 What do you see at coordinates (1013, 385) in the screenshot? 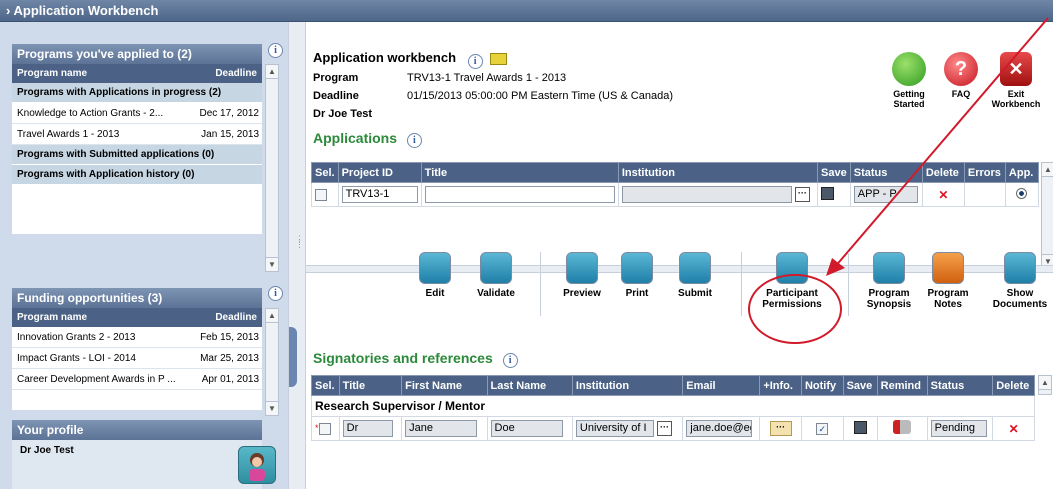
I see `col-delete: Delete` at bounding box center [1013, 385].